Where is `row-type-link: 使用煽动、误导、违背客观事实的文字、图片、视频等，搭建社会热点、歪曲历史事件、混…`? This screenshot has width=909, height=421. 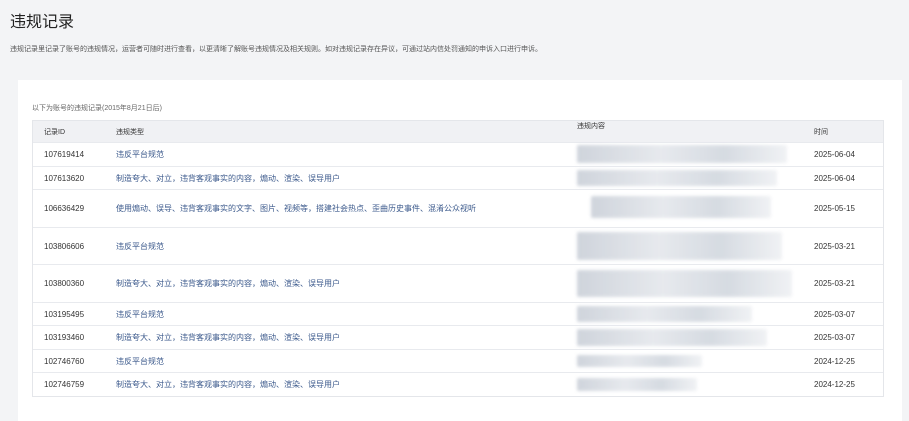 row-type-link: 使用煽动、误导、违背客观事实的文字、图片、视频等，搭建社会热点、歪曲历史事件、混… is located at coordinates (346, 208).